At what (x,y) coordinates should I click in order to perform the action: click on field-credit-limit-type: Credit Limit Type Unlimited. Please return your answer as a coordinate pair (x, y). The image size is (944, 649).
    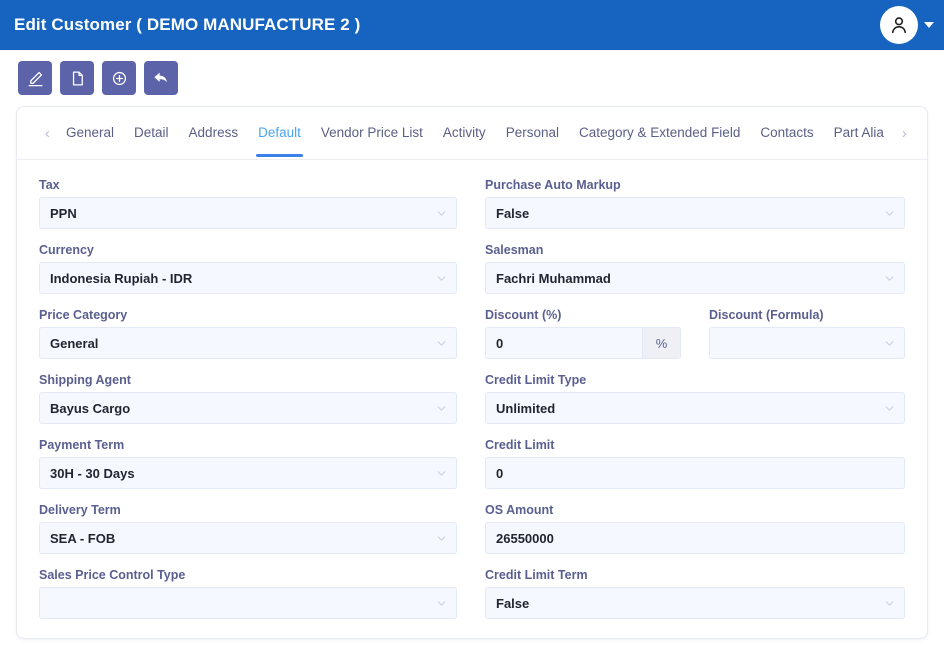
    Looking at the image, I should click on (695, 398).